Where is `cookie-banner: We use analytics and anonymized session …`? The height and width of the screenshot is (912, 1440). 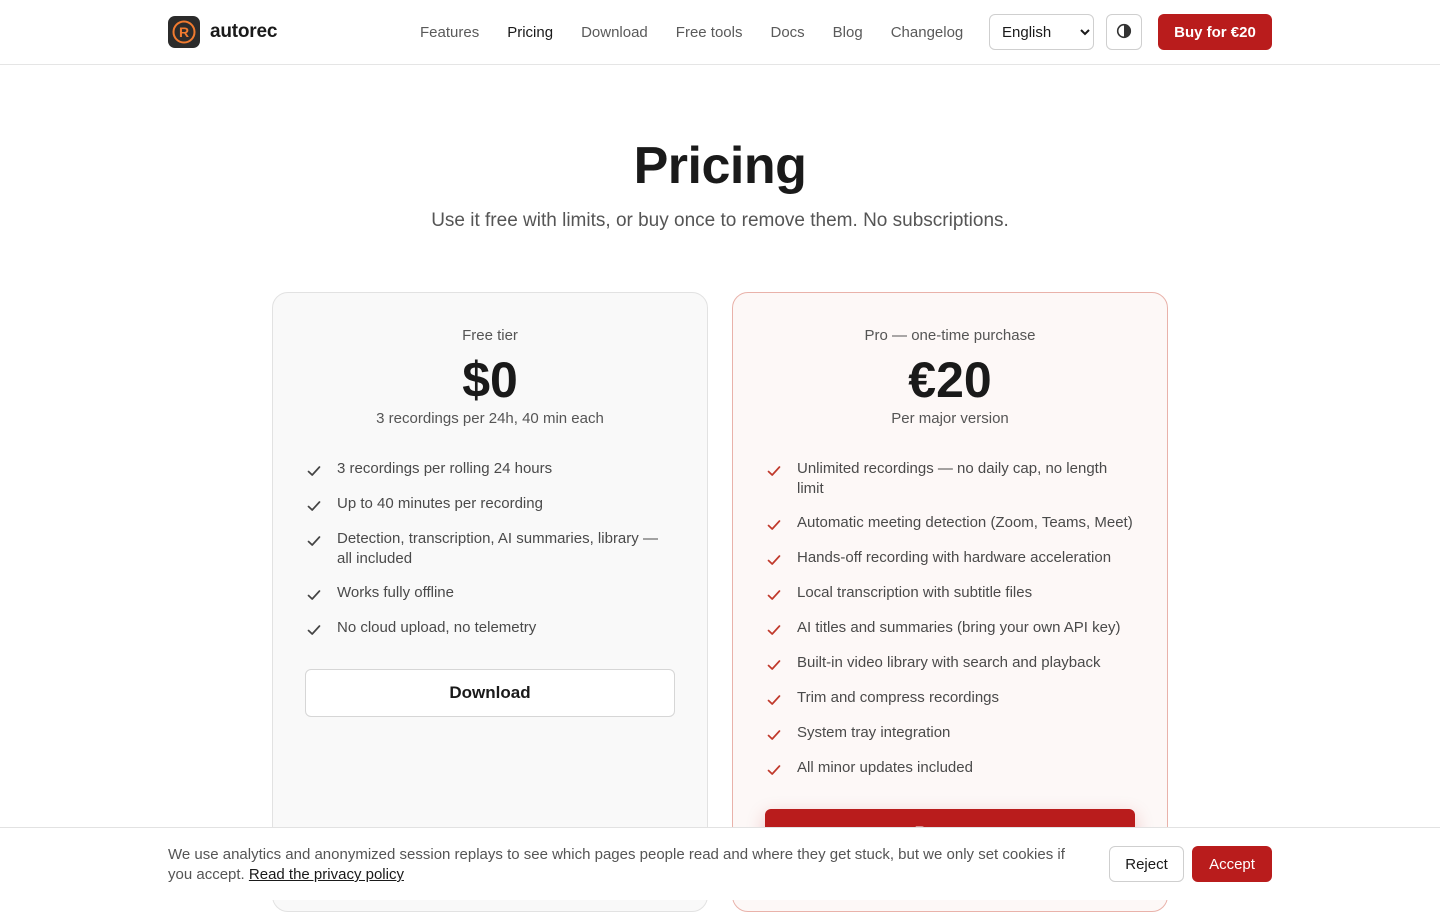 cookie-banner: We use analytics and anonymized session … is located at coordinates (720, 863).